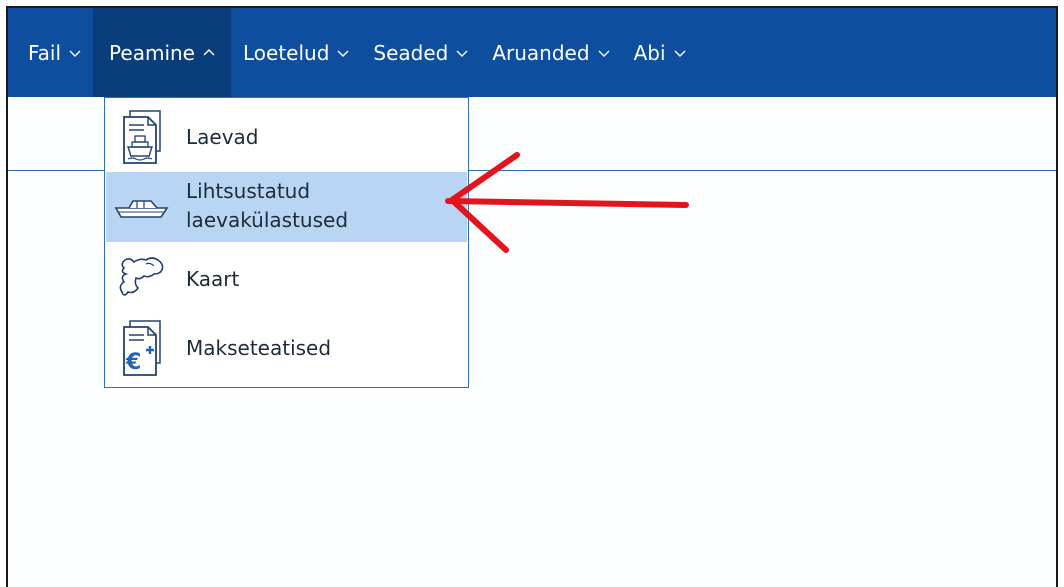 Image resolution: width=1064 pixels, height=587 pixels. Describe the element at coordinates (45, 52) in the screenshot. I see `menu-fail-label: Fail` at that location.